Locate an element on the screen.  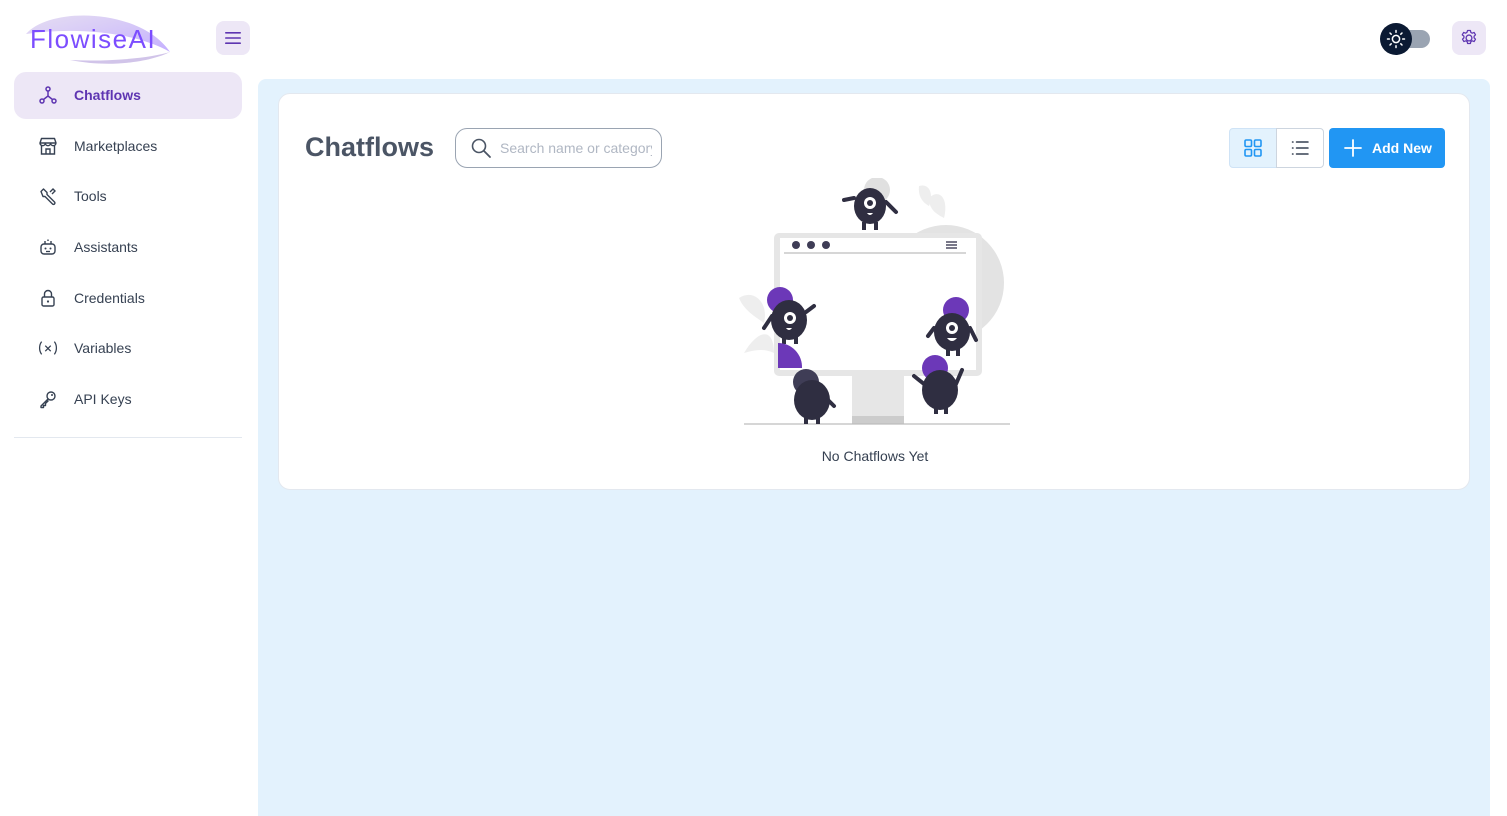
settings-button is located at coordinates (1469, 38).